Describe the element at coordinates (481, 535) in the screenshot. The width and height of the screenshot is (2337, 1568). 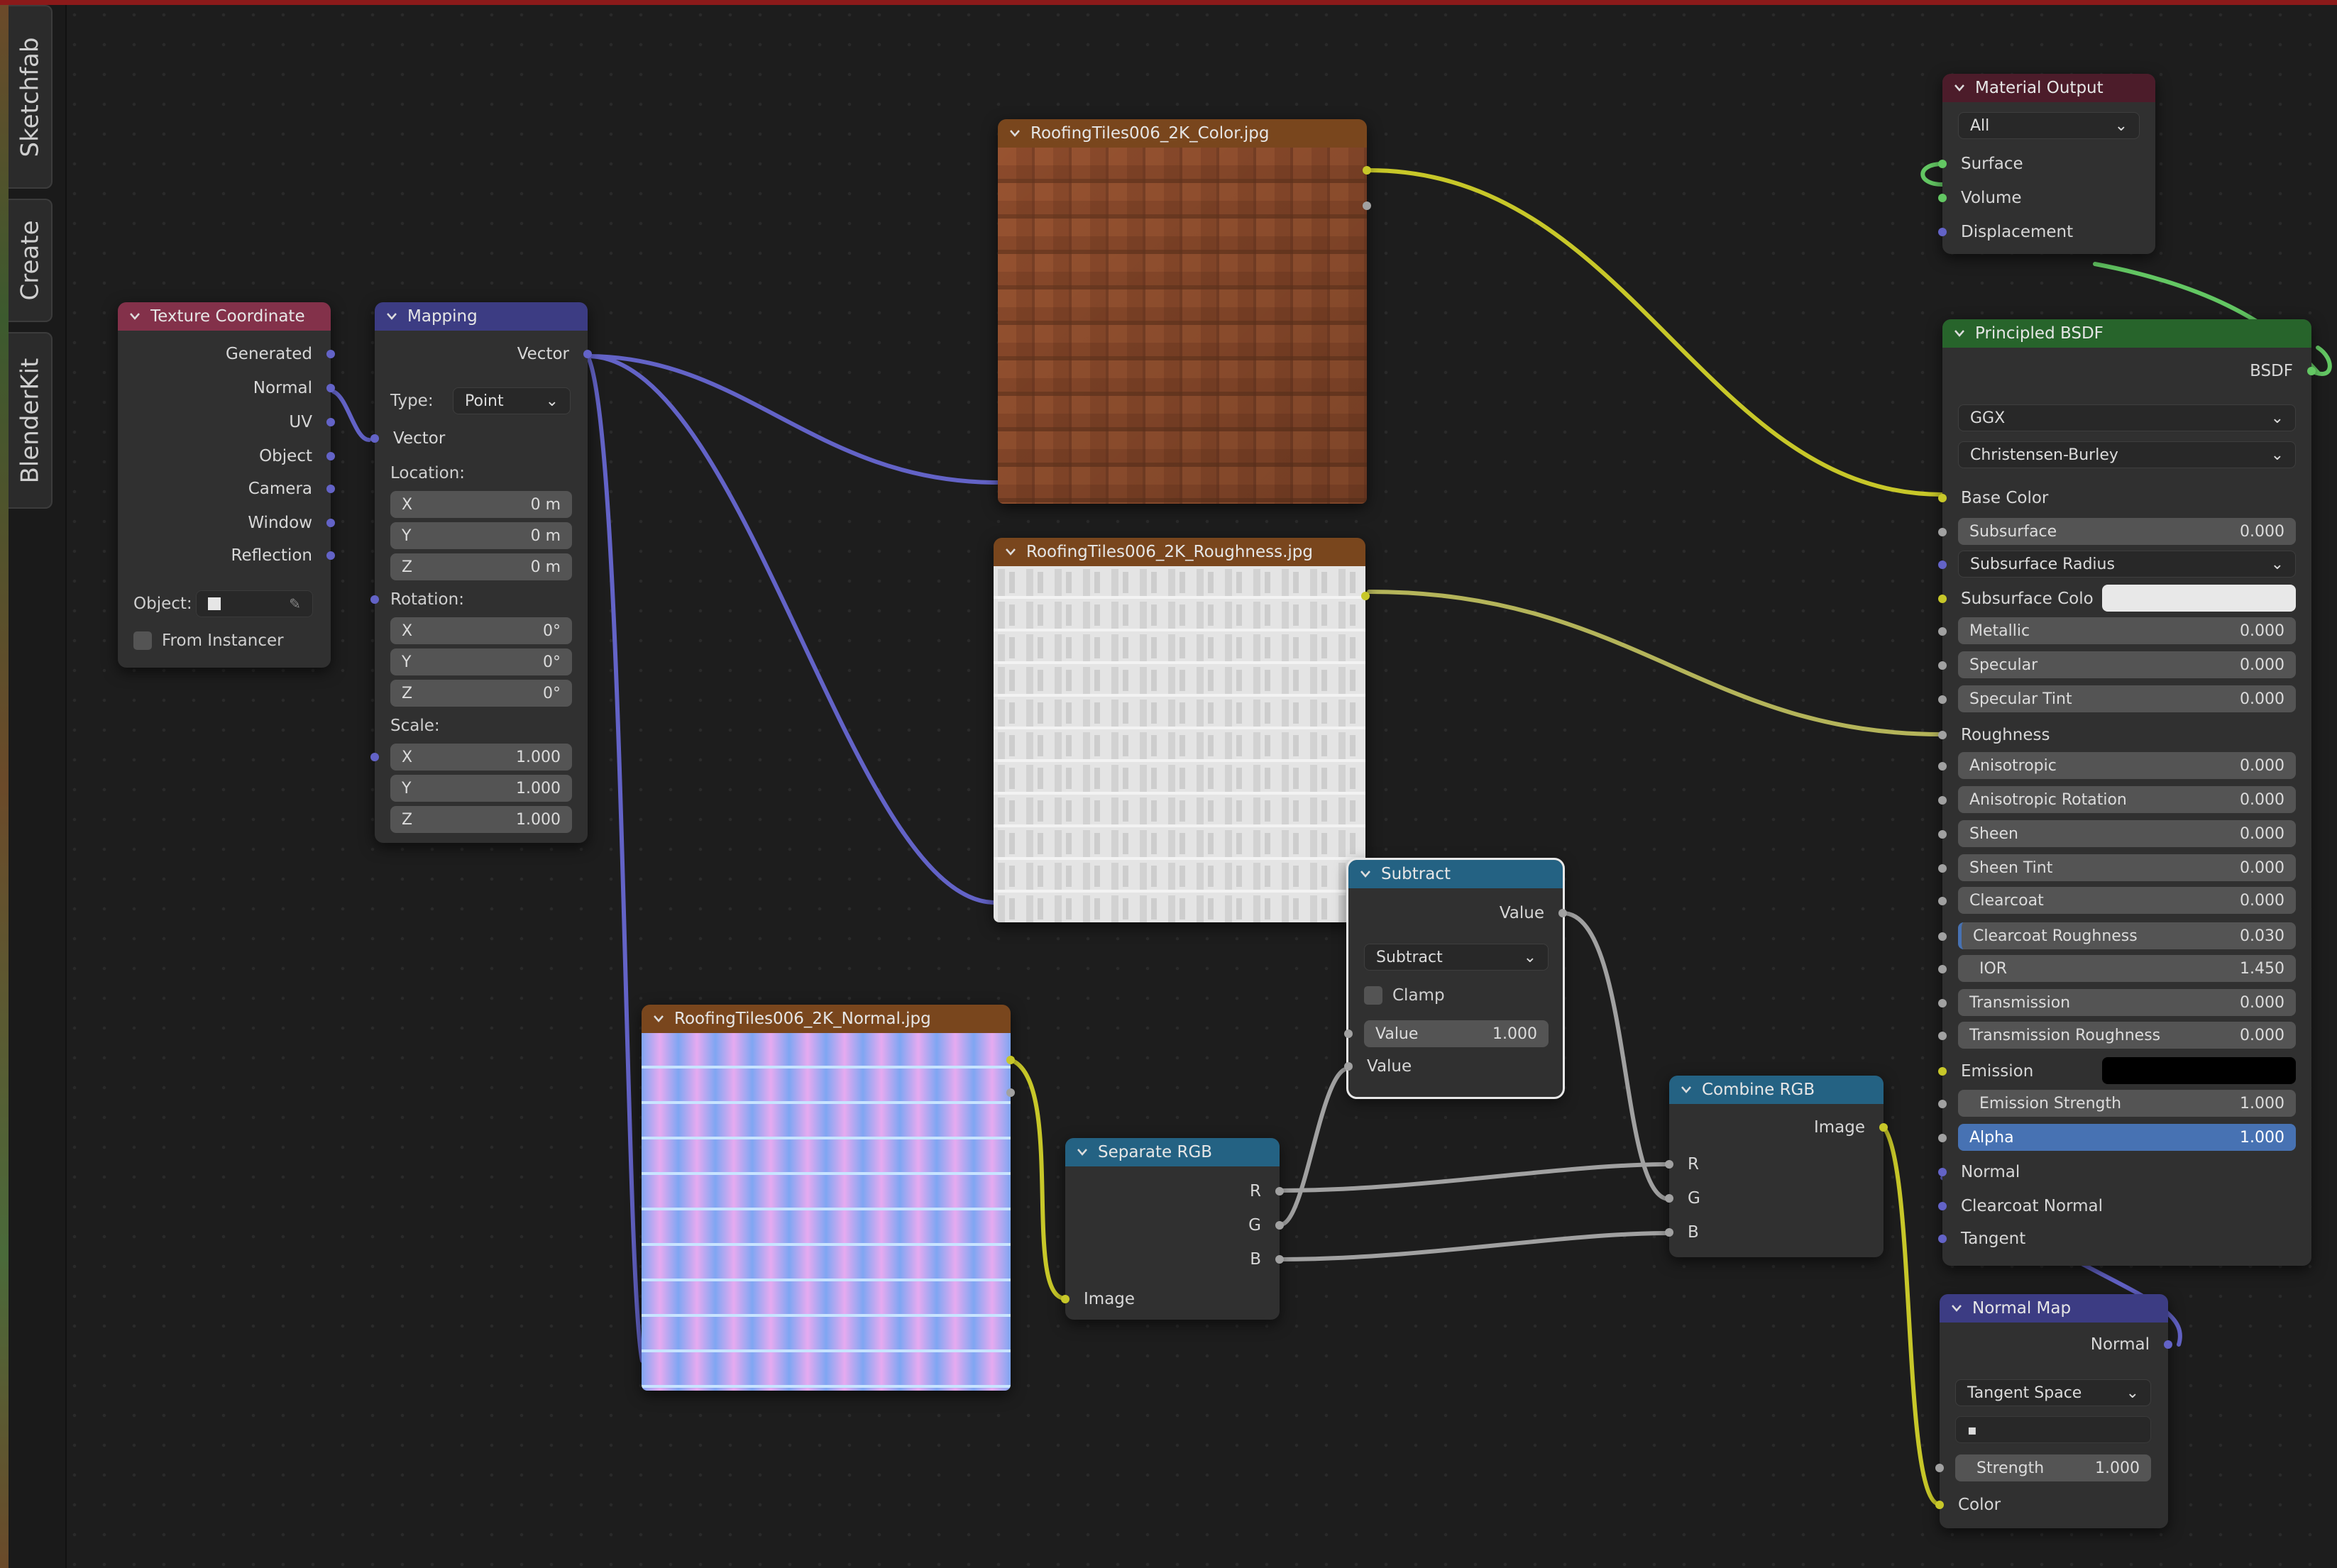
I see `location-y-field: Y 0 m` at that location.